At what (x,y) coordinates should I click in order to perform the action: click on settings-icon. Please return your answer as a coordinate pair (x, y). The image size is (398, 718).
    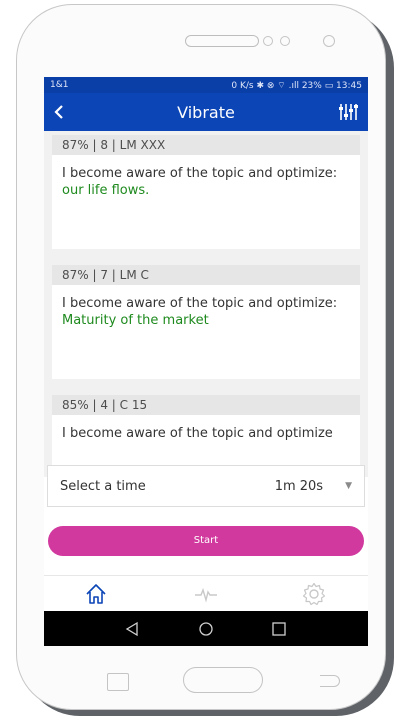
    Looking at the image, I should click on (314, 594).